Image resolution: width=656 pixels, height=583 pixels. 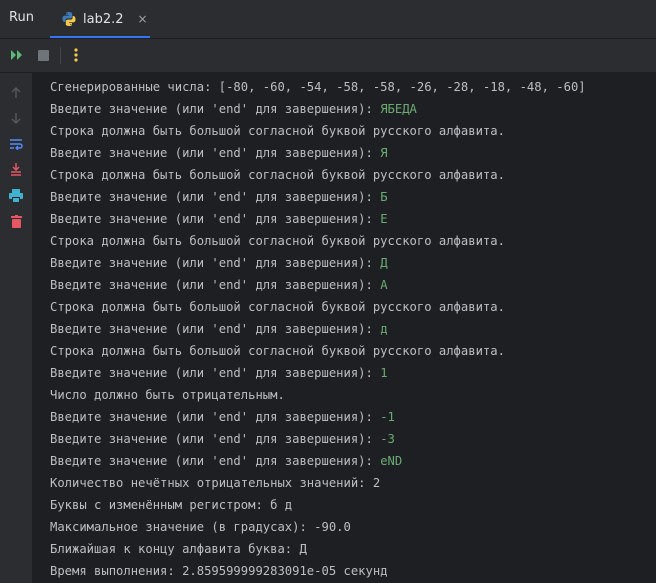 I want to click on tab-label: lab2.2, so click(x=103, y=19).